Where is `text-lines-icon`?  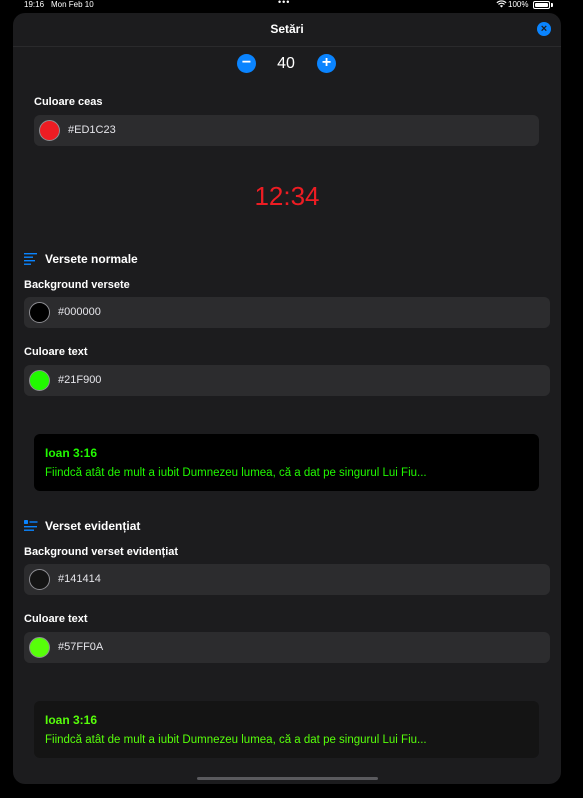 text-lines-icon is located at coordinates (30, 259).